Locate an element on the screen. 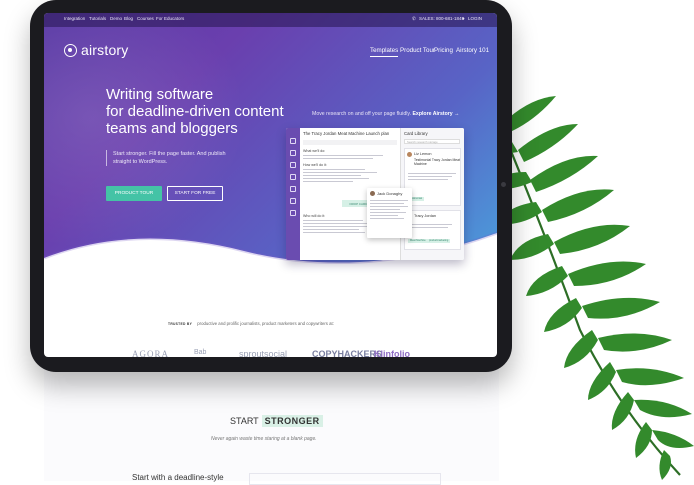  topbar-link-integration: Integration is located at coordinates (74, 18).